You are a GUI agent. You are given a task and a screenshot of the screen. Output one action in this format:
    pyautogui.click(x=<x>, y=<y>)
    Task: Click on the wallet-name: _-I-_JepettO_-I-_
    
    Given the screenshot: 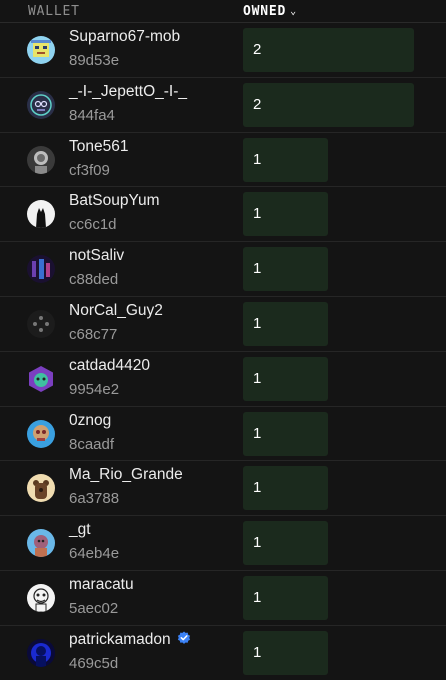 What is the action you would take?
    pyautogui.click(x=128, y=91)
    